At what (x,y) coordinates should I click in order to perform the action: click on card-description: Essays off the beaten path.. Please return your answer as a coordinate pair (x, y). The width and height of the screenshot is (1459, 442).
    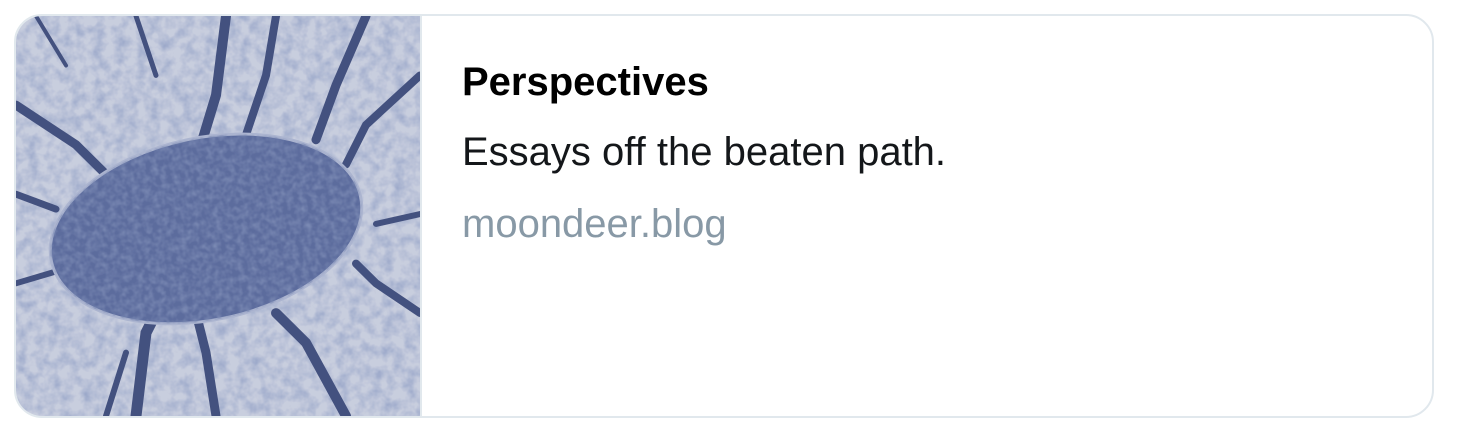
    Looking at the image, I should click on (704, 152).